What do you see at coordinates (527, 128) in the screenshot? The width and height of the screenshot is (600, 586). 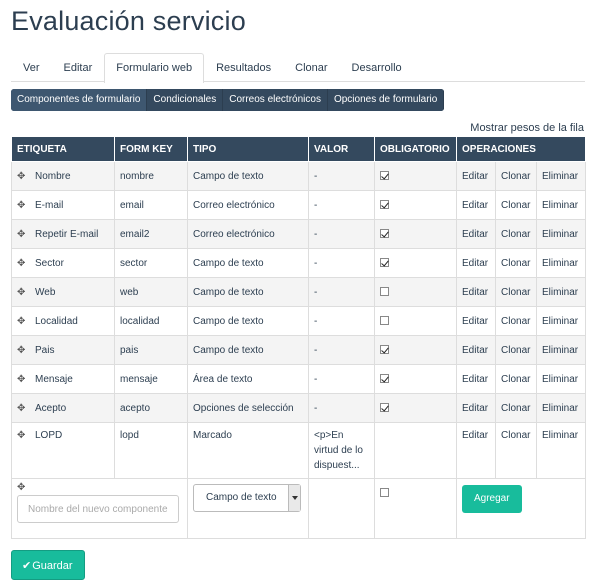 I see `show-row-weights-link: Mostrar pesos de la fila` at bounding box center [527, 128].